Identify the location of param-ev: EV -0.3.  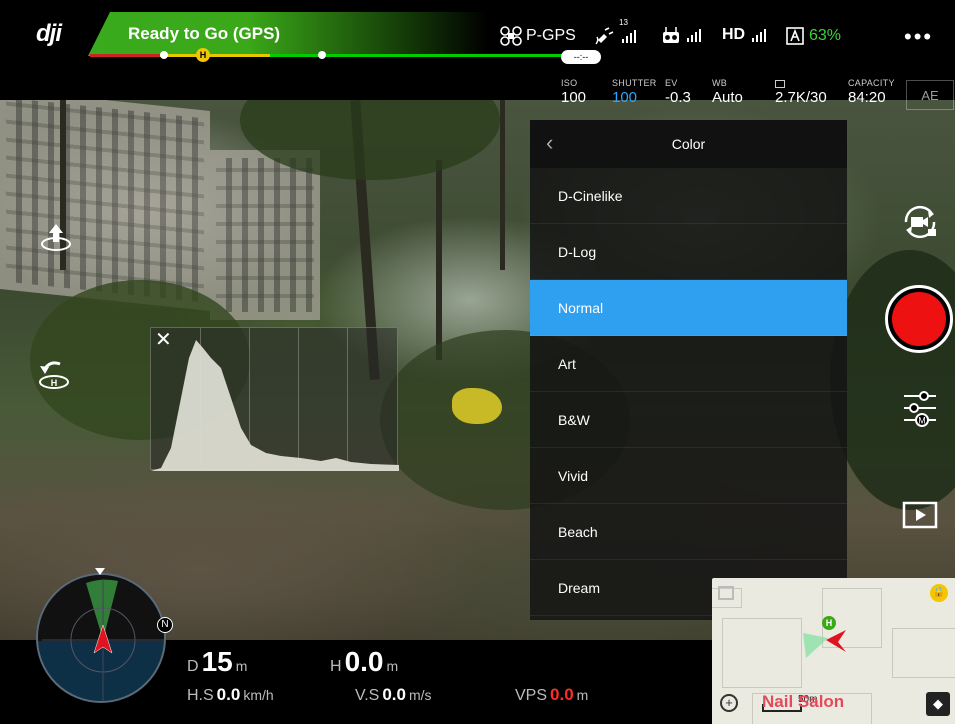
(678, 92).